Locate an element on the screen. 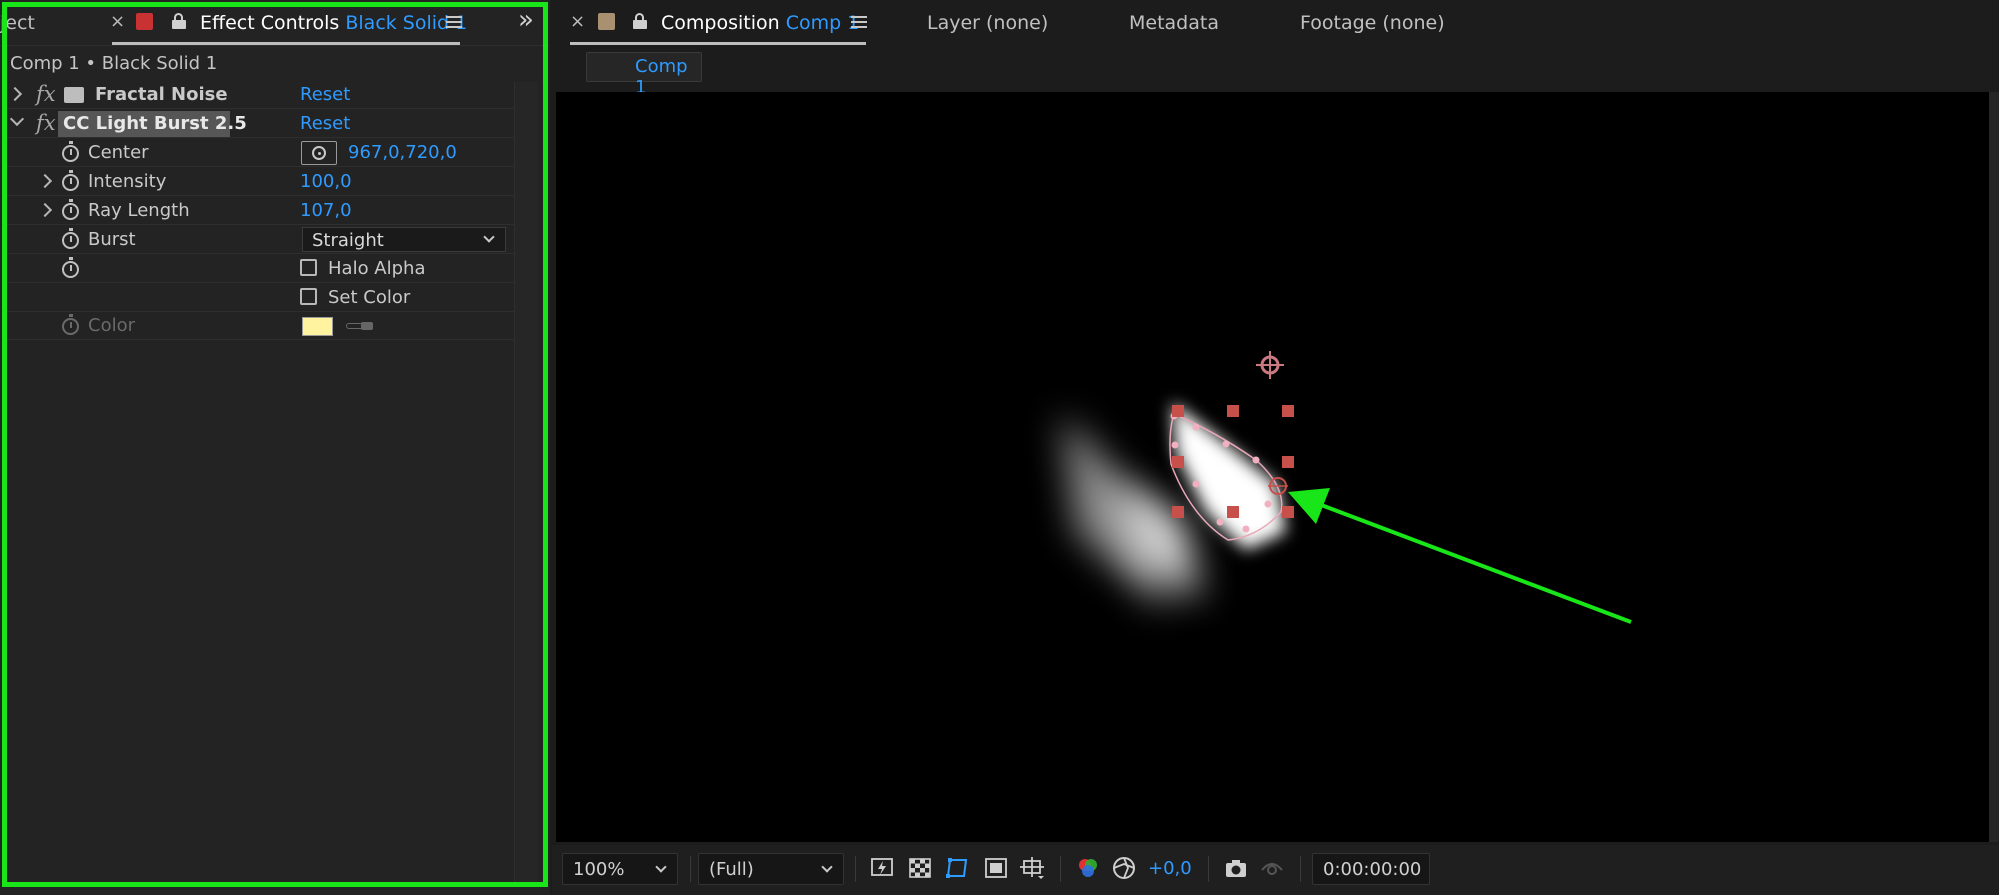 The height and width of the screenshot is (895, 1999). magnification-dropdown: 100% is located at coordinates (620, 869).